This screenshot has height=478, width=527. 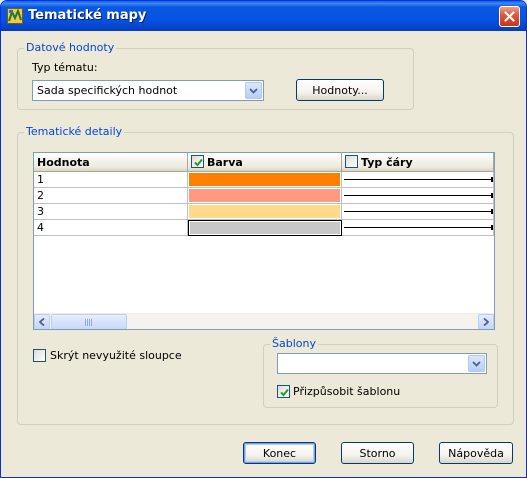 I want to click on scroll-right-icon, so click(x=486, y=322).